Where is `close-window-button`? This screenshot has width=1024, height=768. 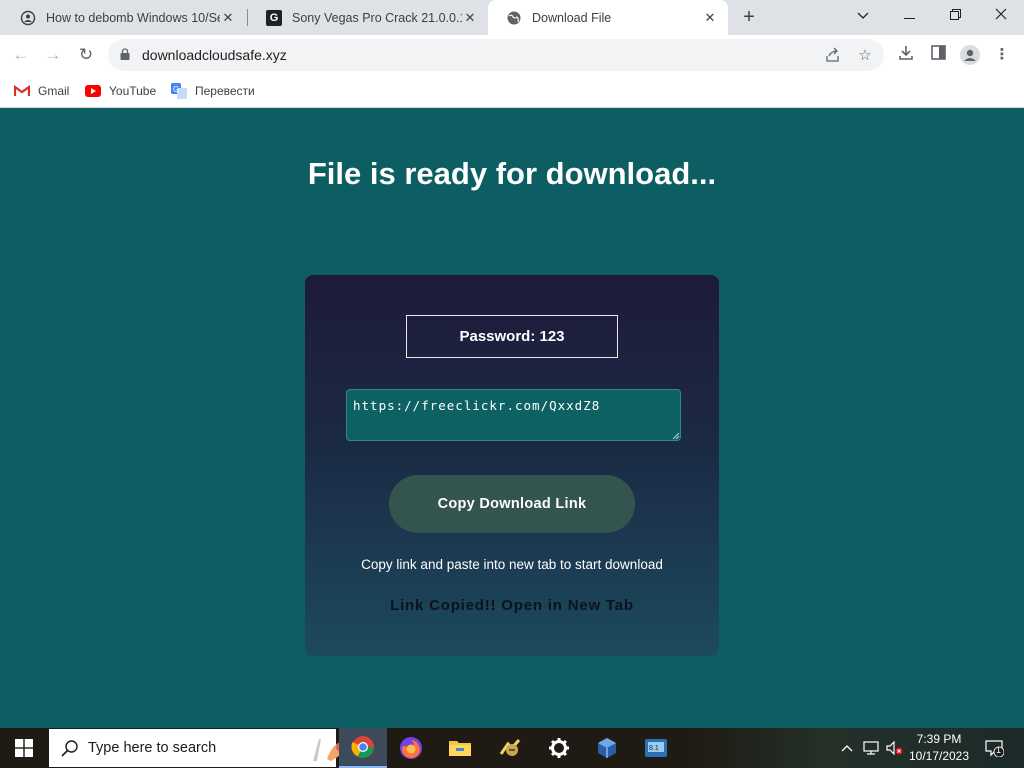
close-window-button is located at coordinates (1001, 15).